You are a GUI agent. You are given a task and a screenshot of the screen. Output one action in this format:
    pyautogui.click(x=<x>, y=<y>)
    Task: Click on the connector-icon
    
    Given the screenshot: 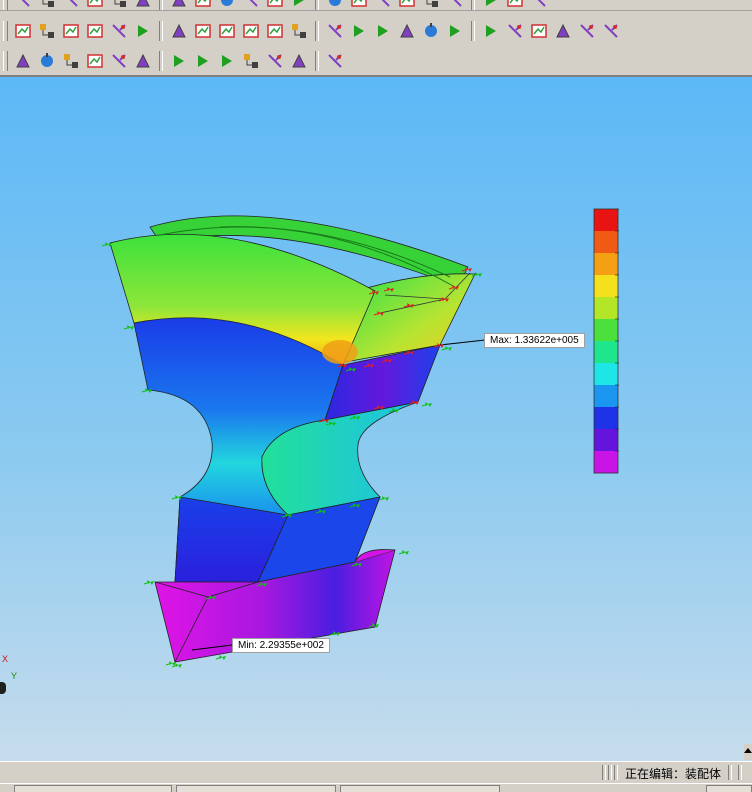 What is the action you would take?
    pyautogui.click(x=179, y=31)
    